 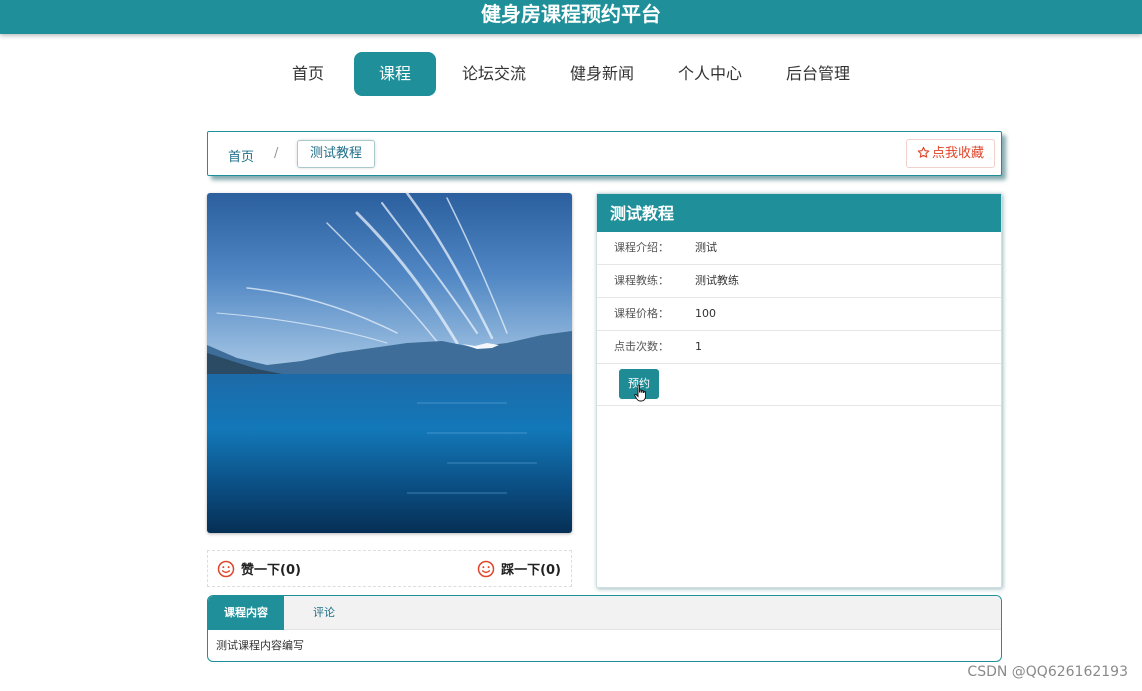 What do you see at coordinates (394, 74) in the screenshot?
I see `nav-item-courses: 课程` at bounding box center [394, 74].